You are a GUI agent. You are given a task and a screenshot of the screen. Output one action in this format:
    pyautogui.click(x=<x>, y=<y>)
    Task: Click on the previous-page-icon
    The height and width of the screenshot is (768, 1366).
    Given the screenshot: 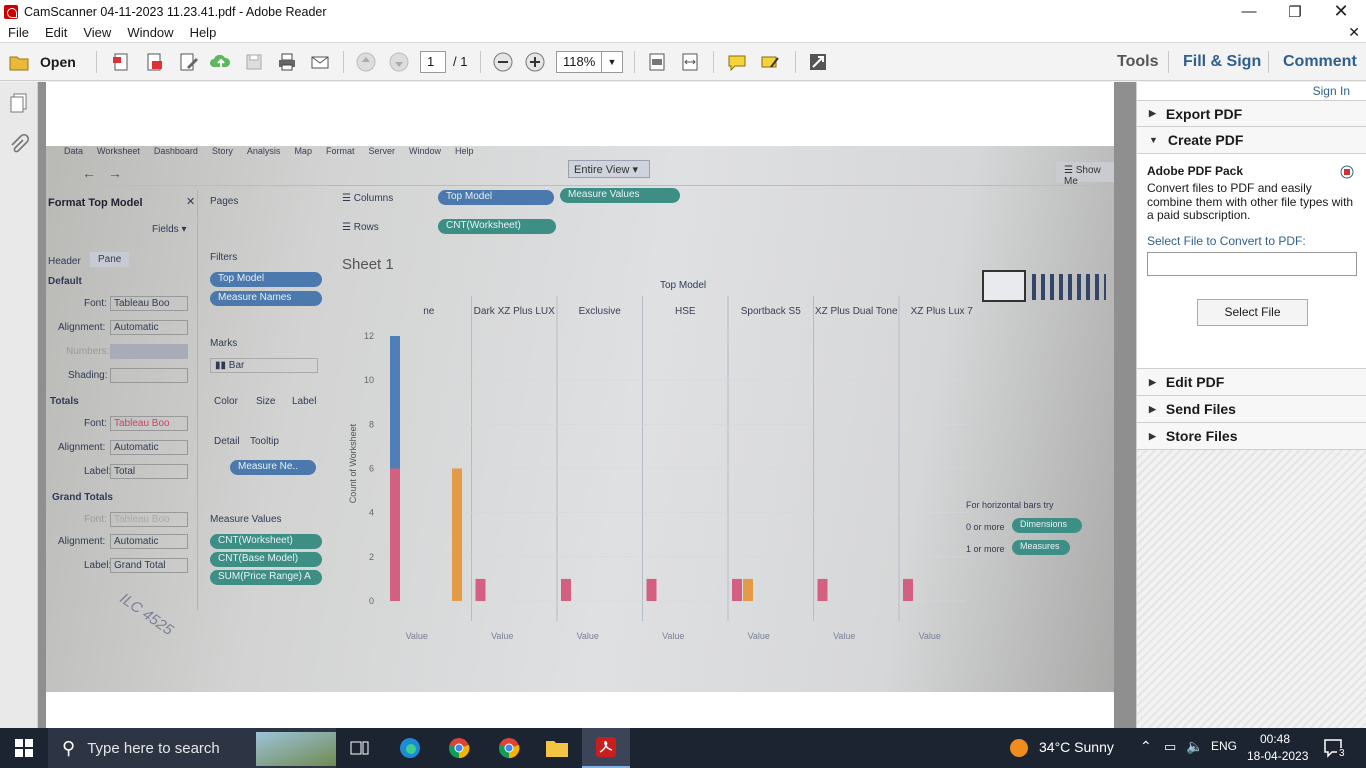 What is the action you would take?
    pyautogui.click(x=366, y=62)
    